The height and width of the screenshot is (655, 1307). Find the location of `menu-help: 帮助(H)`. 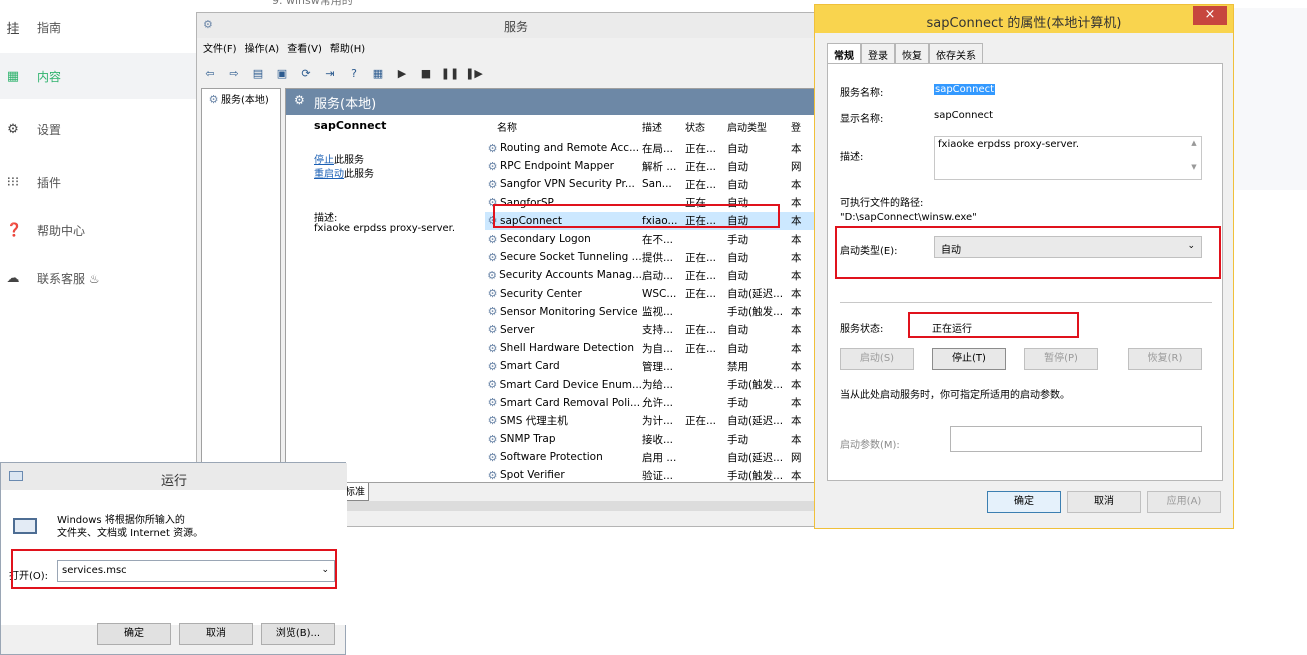

menu-help: 帮助(H) is located at coordinates (347, 50).